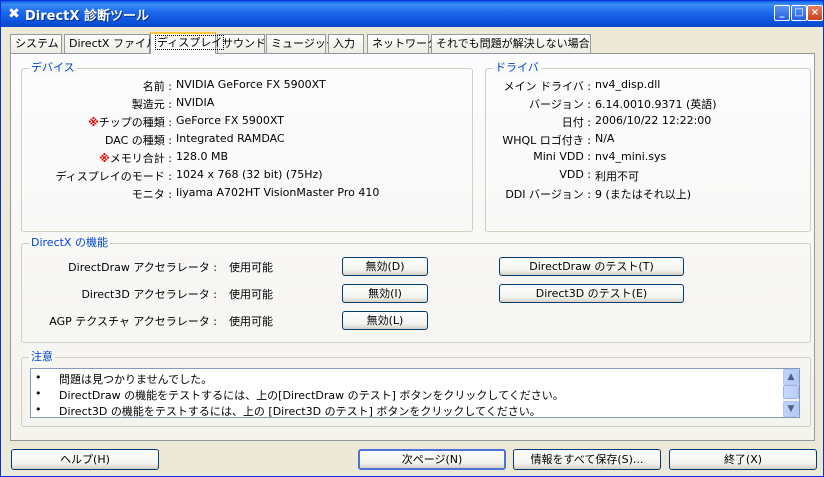 Image resolution: width=824 pixels, height=477 pixels. Describe the element at coordinates (136, 379) in the screenshot. I see `note-text: 問題は見つかりませんでした。` at that location.